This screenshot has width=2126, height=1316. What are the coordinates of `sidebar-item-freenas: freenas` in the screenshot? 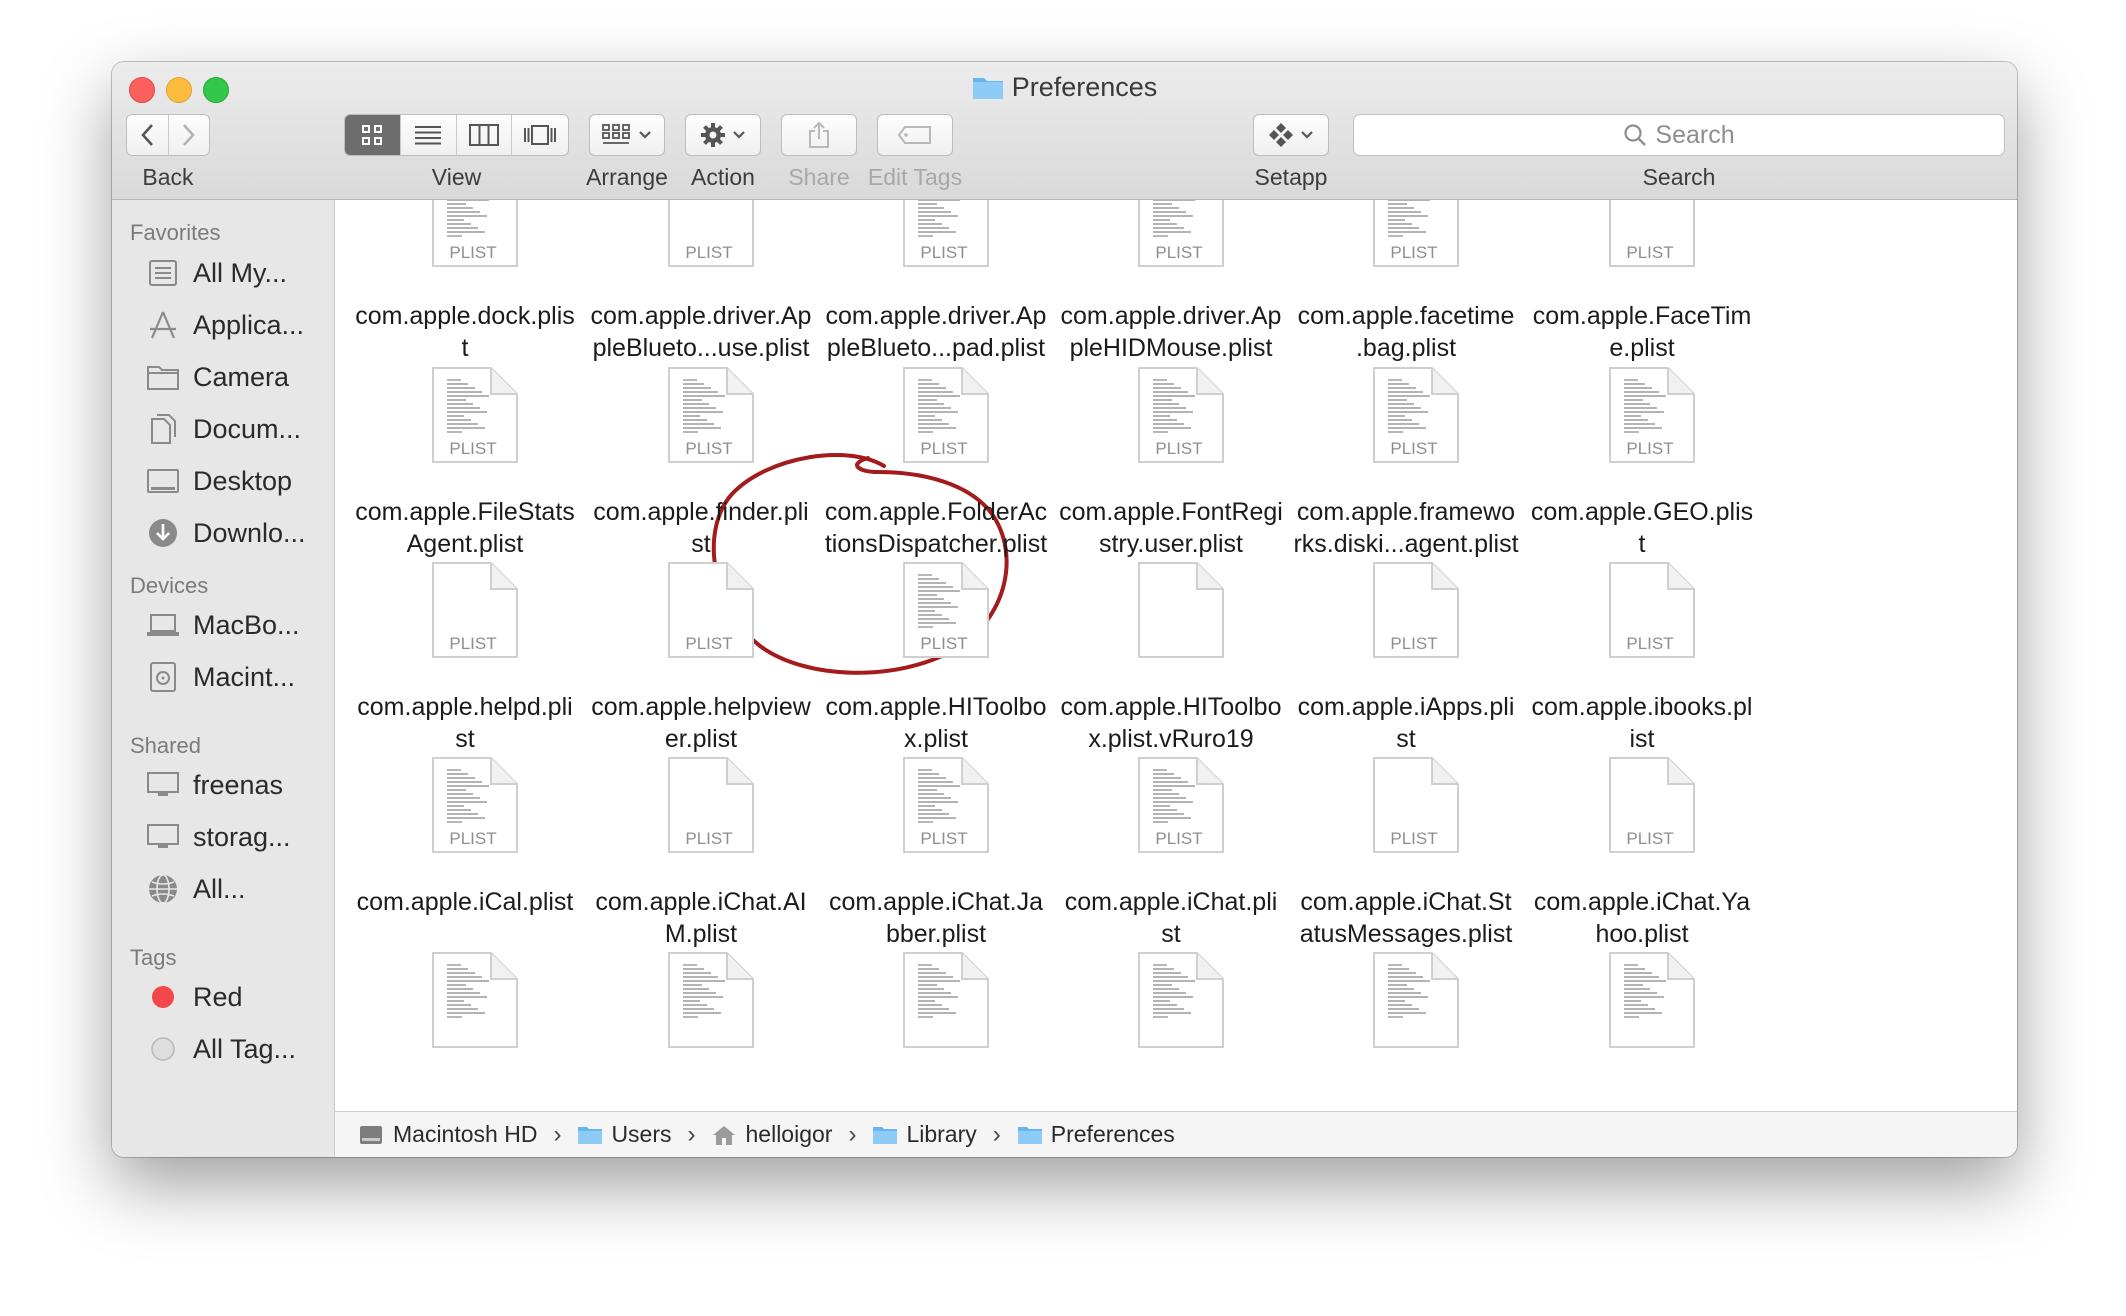 It's located at (214, 785).